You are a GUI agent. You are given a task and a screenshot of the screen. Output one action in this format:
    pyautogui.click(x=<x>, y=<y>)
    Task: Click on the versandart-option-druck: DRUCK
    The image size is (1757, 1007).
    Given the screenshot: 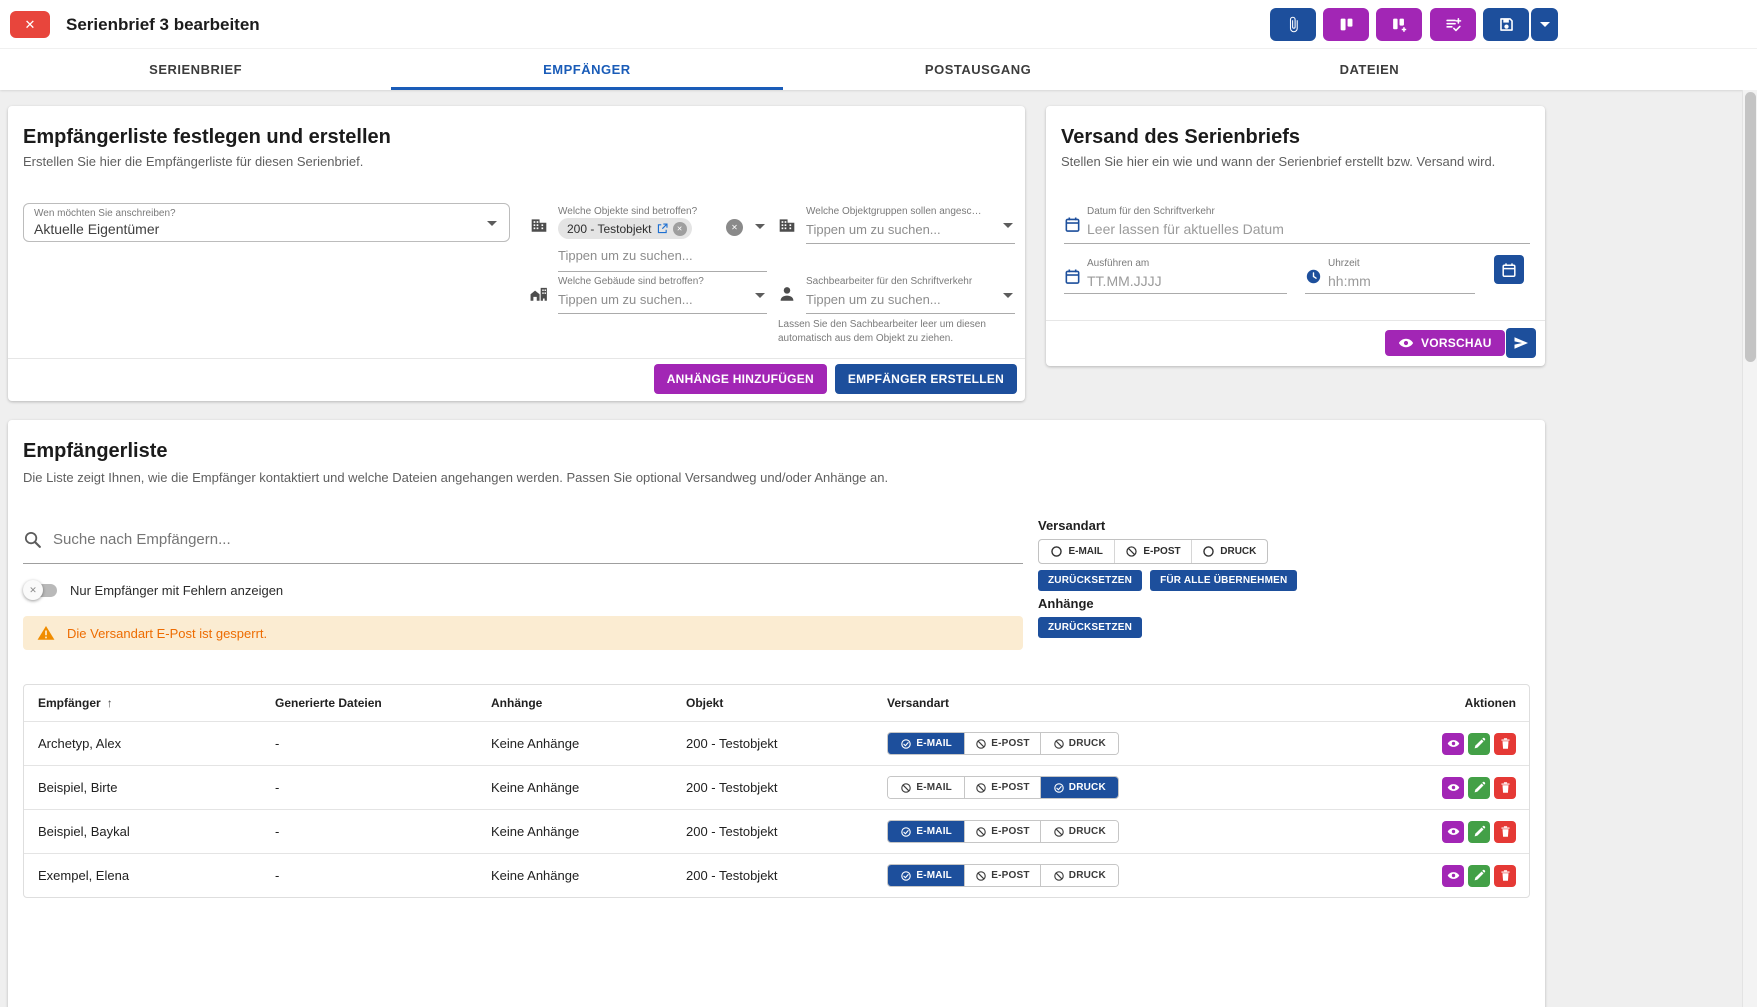 What is the action you would take?
    pyautogui.click(x=1228, y=551)
    